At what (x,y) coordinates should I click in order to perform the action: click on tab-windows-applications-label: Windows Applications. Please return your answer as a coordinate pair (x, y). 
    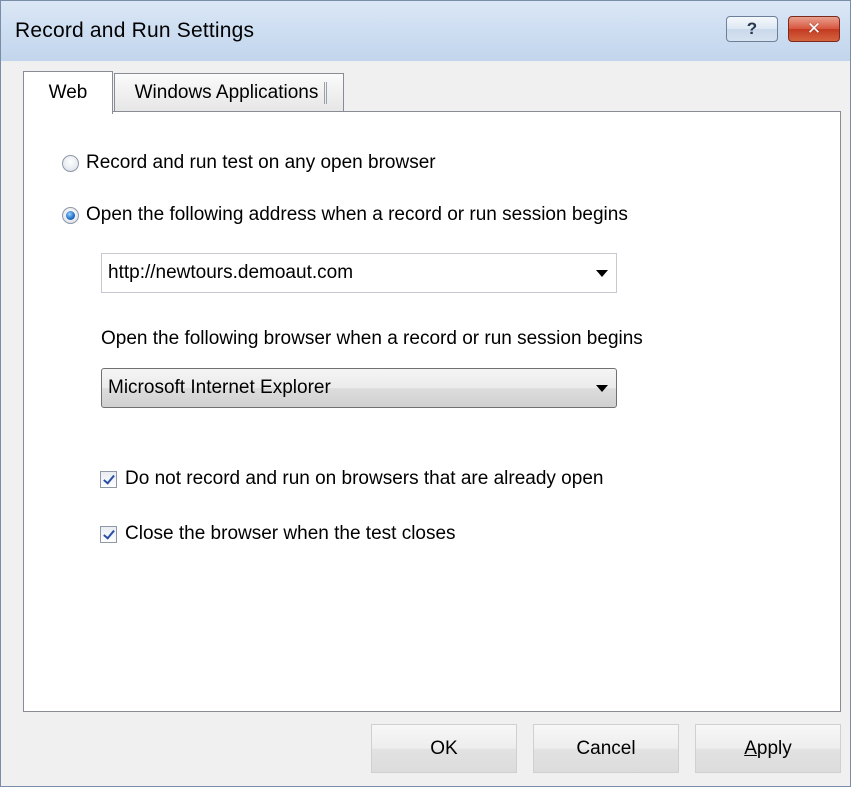
    Looking at the image, I should click on (229, 92).